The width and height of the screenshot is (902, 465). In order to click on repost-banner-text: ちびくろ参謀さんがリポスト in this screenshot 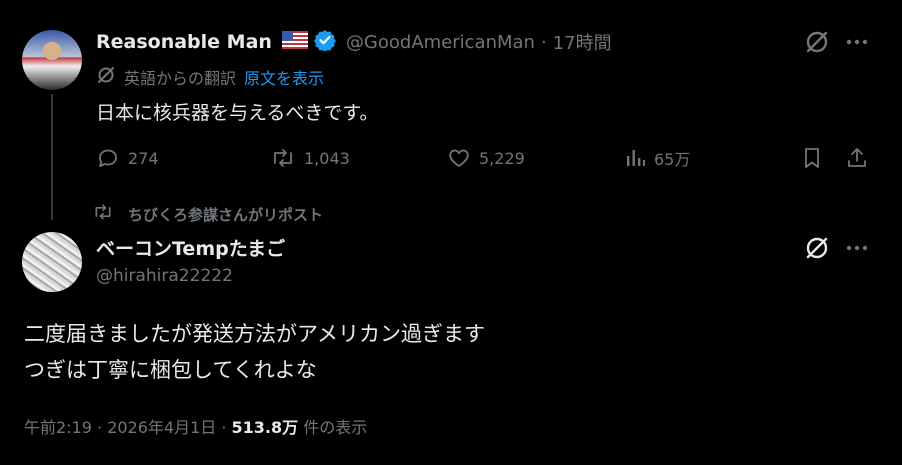, I will do `click(226, 214)`.